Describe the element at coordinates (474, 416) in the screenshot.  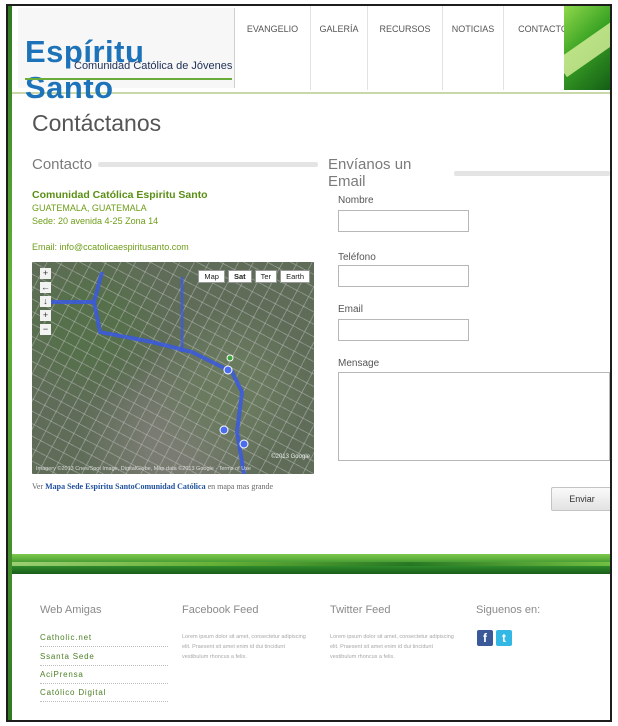
I see `message-field` at that location.